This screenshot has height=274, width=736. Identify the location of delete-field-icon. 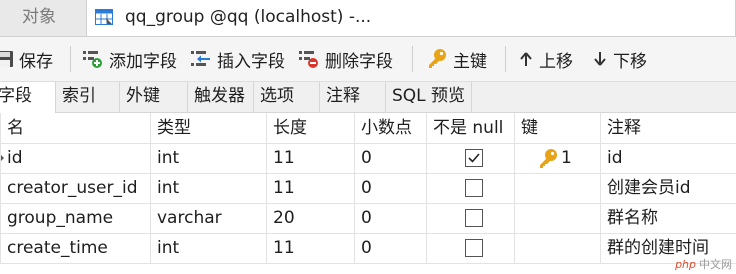
(308, 59).